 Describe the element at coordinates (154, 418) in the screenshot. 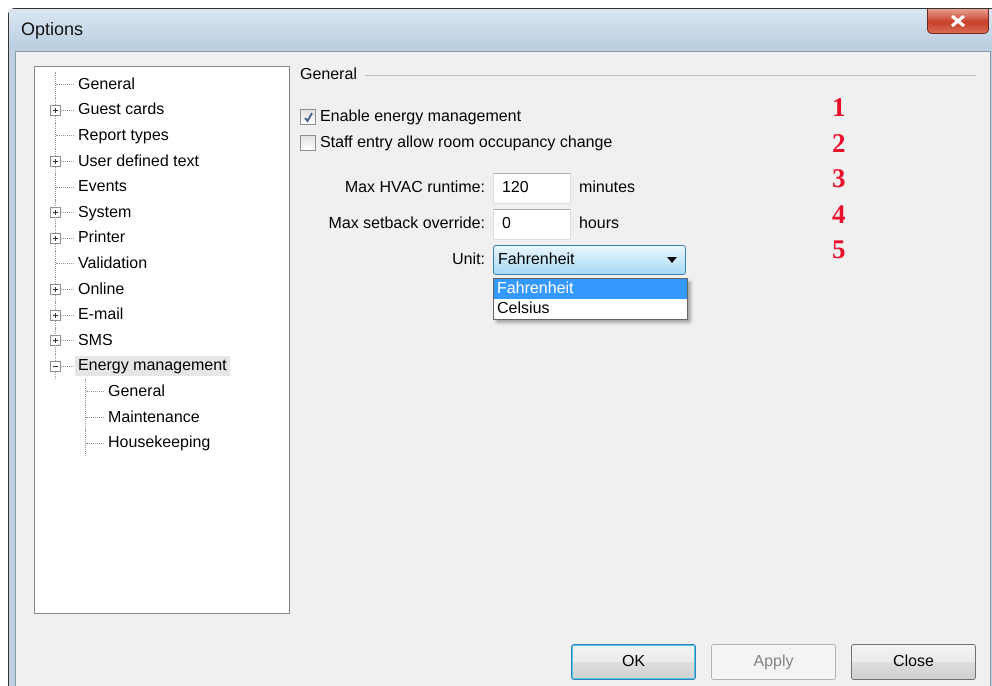

I see `tree-item: Maintenance` at that location.